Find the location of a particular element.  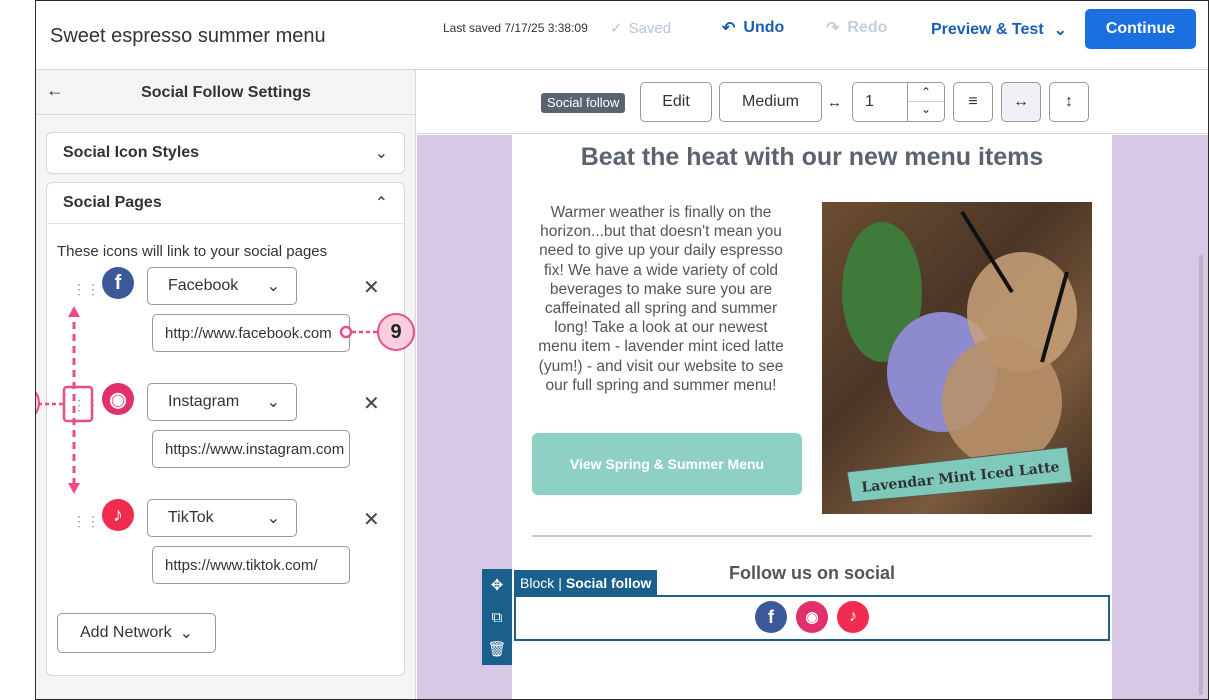

view-menu-button: View Spring & Summer Menu is located at coordinates (667, 464).